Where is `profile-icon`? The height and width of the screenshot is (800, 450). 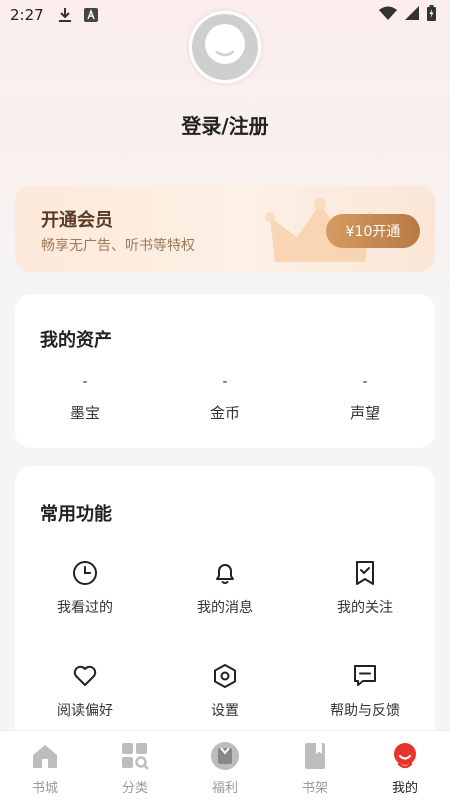
profile-icon is located at coordinates (405, 756).